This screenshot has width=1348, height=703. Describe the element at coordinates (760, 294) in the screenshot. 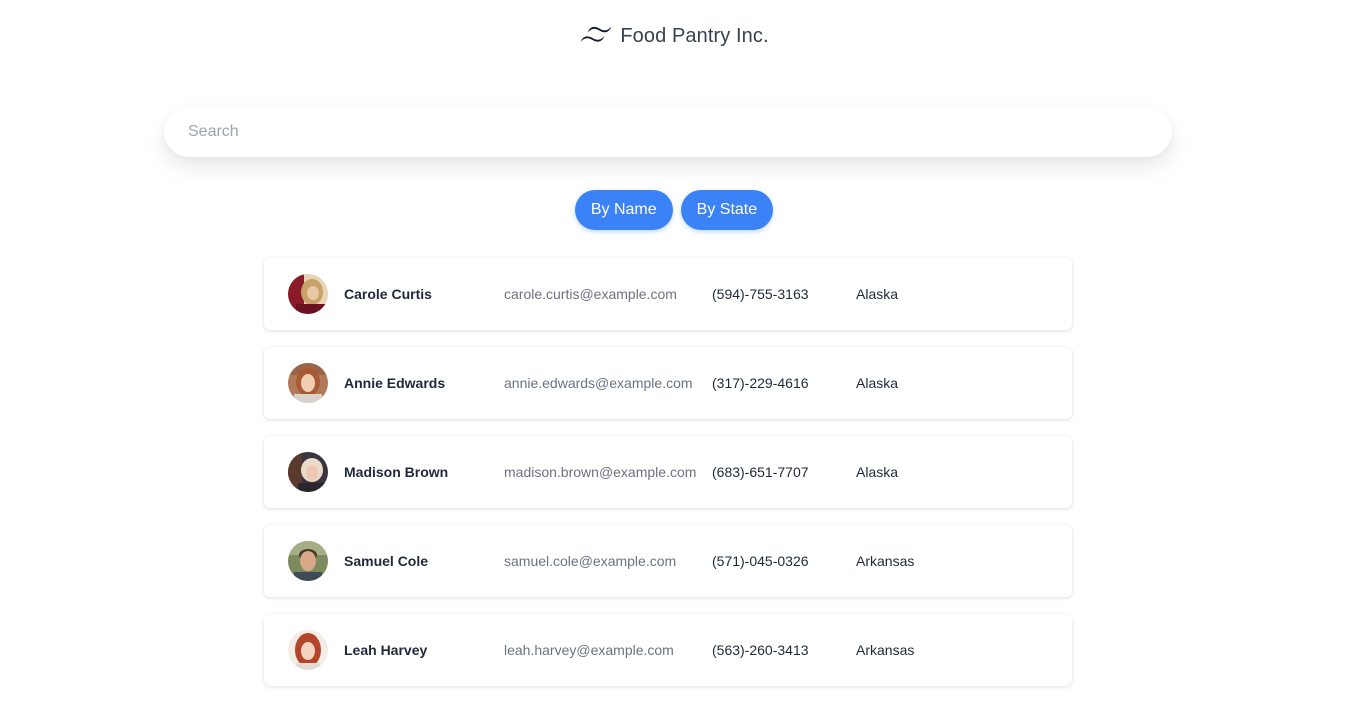

I see `person-phone: (594)-755-3163` at that location.